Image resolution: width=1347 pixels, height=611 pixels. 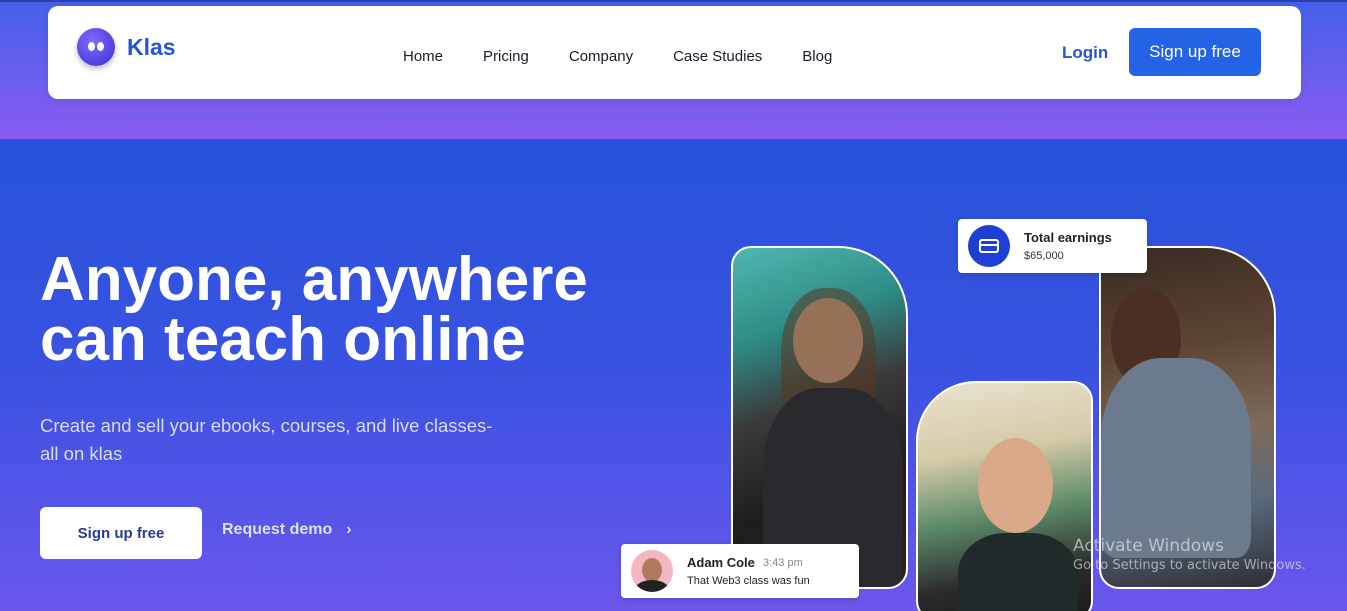 I want to click on watermark-subtitle: Go to Settings to activate Windows., so click(x=1189, y=565).